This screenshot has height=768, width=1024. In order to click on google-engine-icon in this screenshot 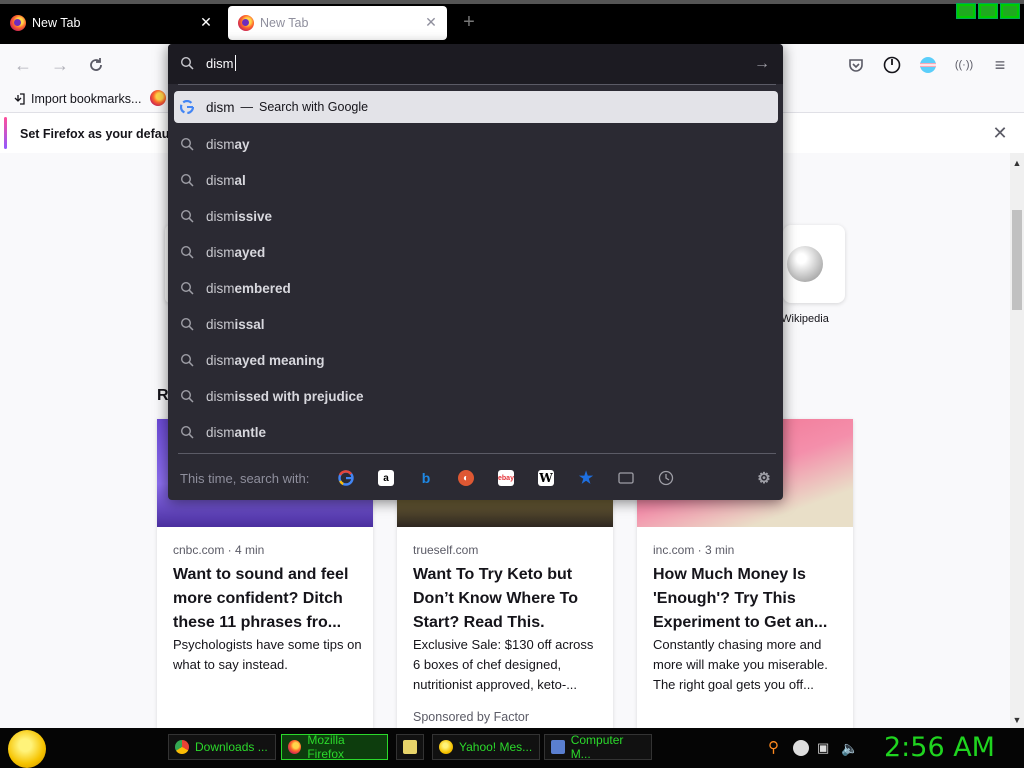, I will do `click(346, 478)`.